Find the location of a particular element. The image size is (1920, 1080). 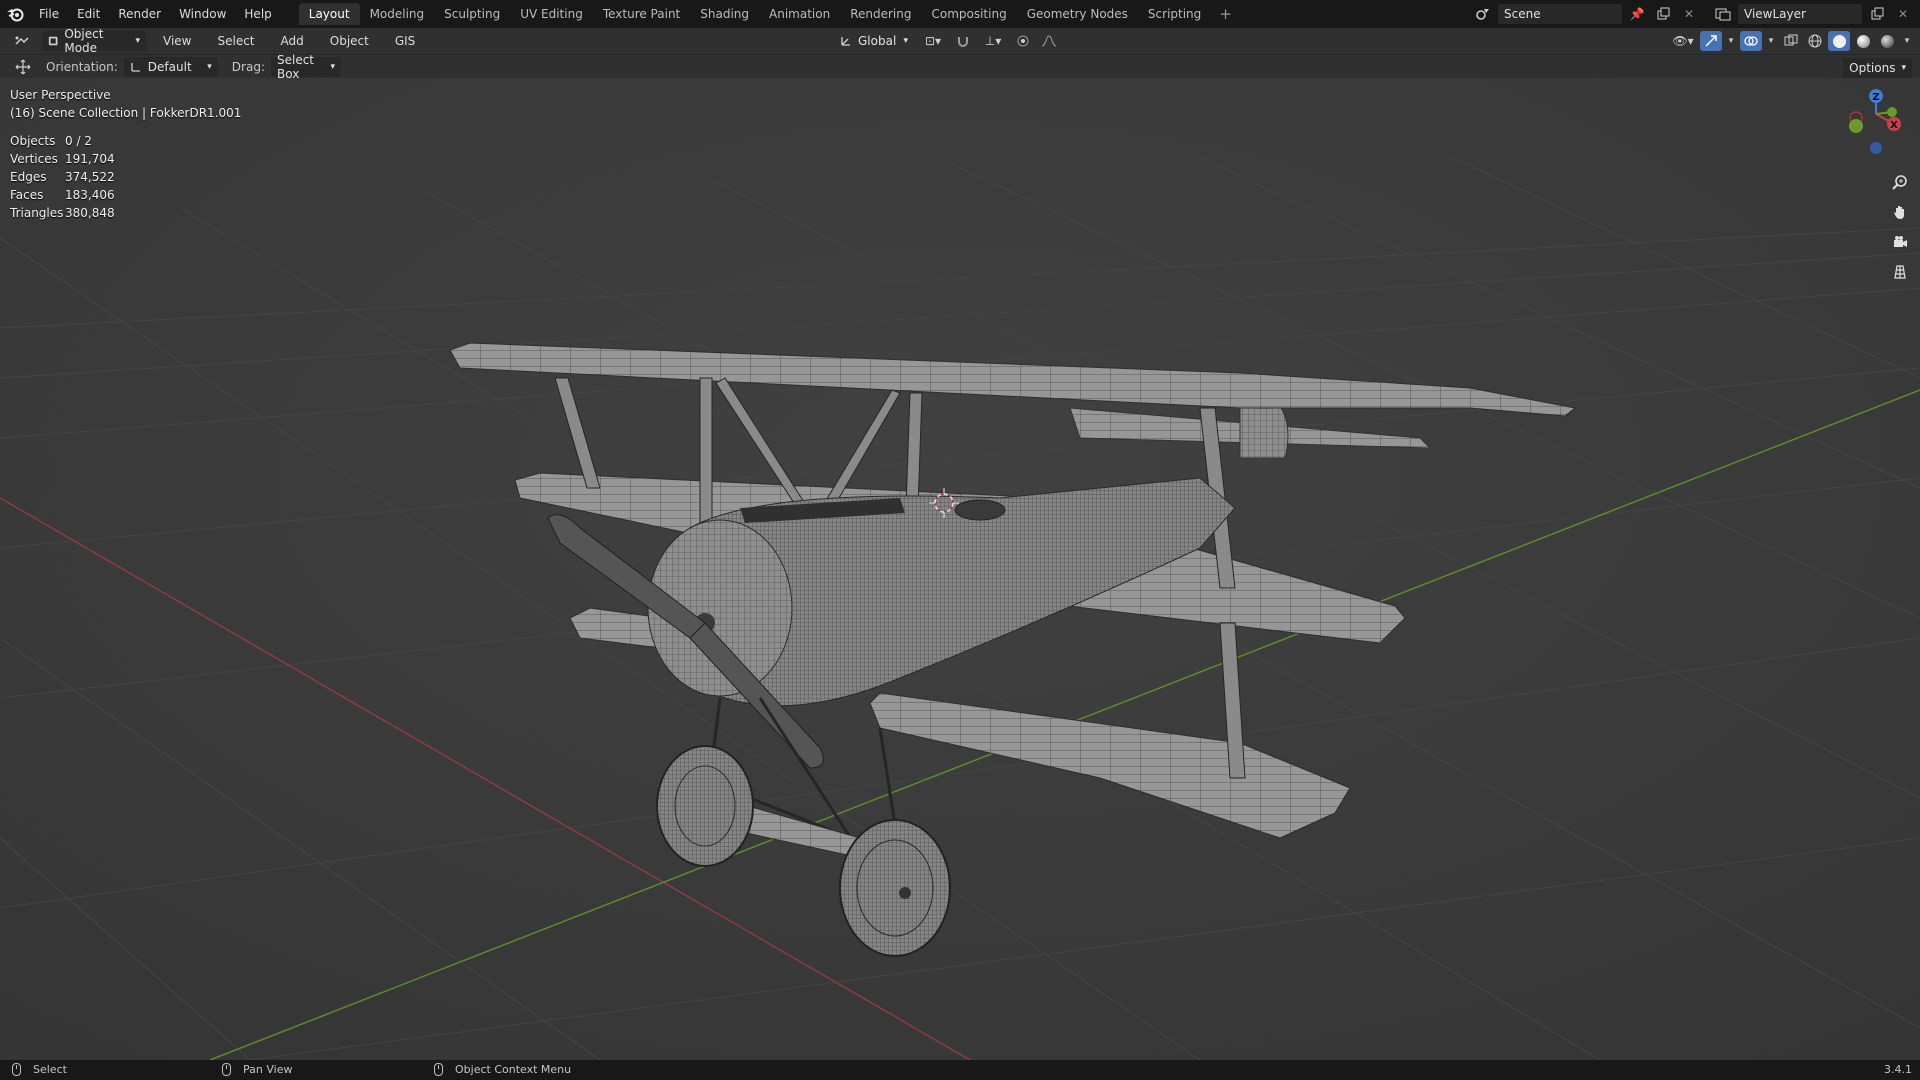

shading-dropdown-icon: ▾ is located at coordinates (1907, 41).